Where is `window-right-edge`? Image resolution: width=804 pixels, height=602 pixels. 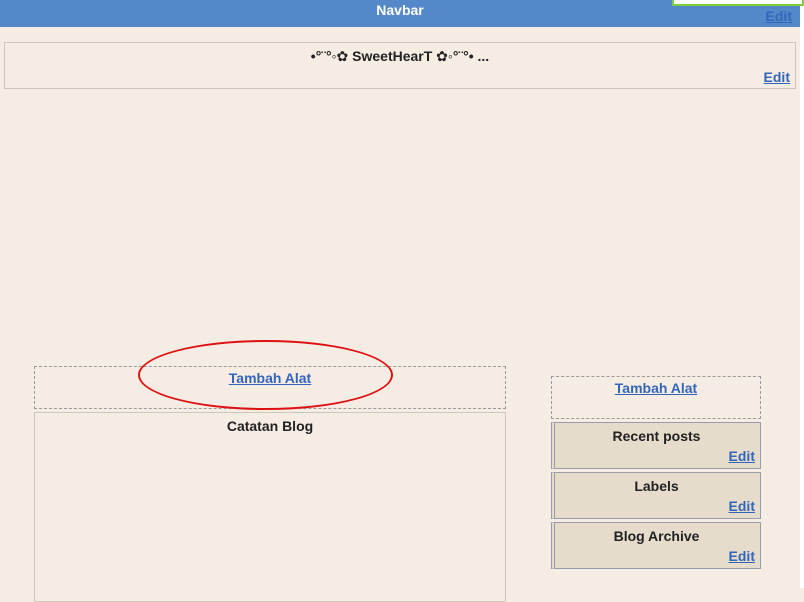
window-right-edge is located at coordinates (802, 294).